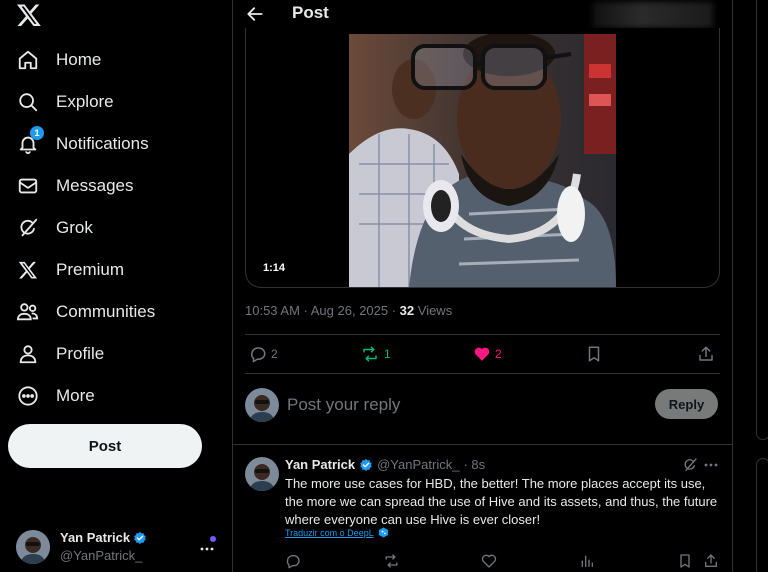  Describe the element at coordinates (349, 310) in the screenshot. I see `post-timestamp: 10:53 AM · Aug 26, 2025 · 32 Views` at that location.